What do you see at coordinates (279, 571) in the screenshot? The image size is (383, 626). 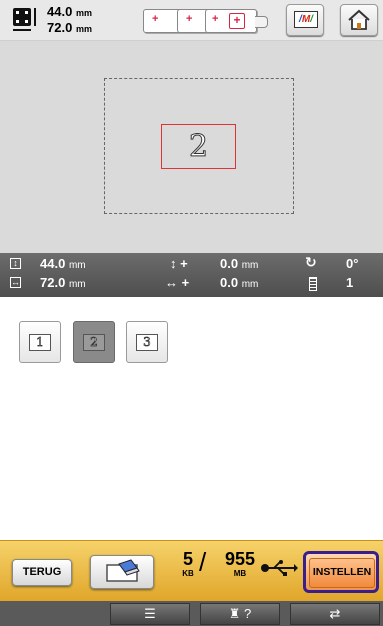 I see `usb-icon` at bounding box center [279, 571].